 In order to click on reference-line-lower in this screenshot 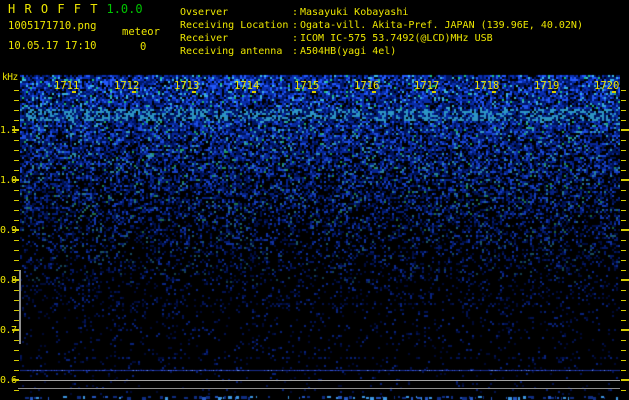, I will do `click(319, 388)`.